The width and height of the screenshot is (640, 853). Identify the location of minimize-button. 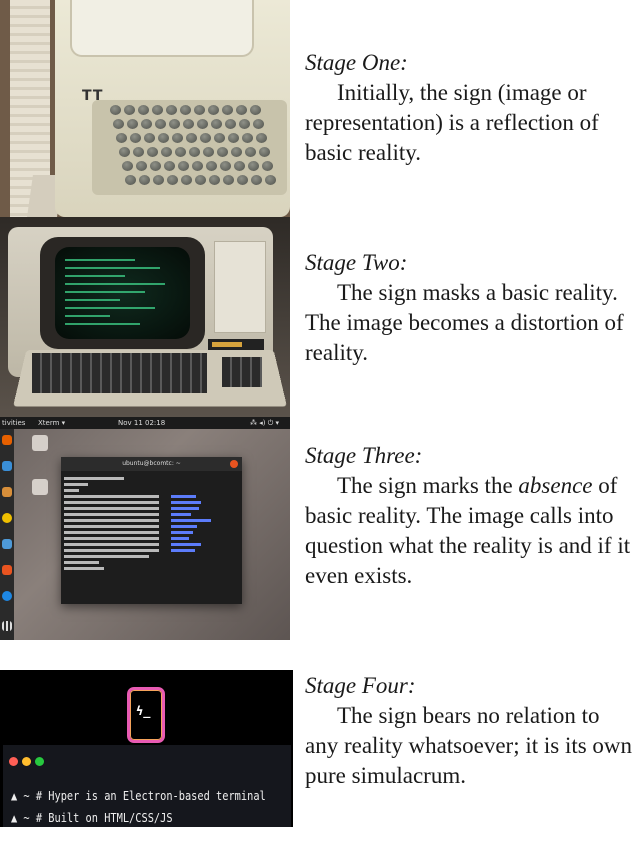
(26, 761).